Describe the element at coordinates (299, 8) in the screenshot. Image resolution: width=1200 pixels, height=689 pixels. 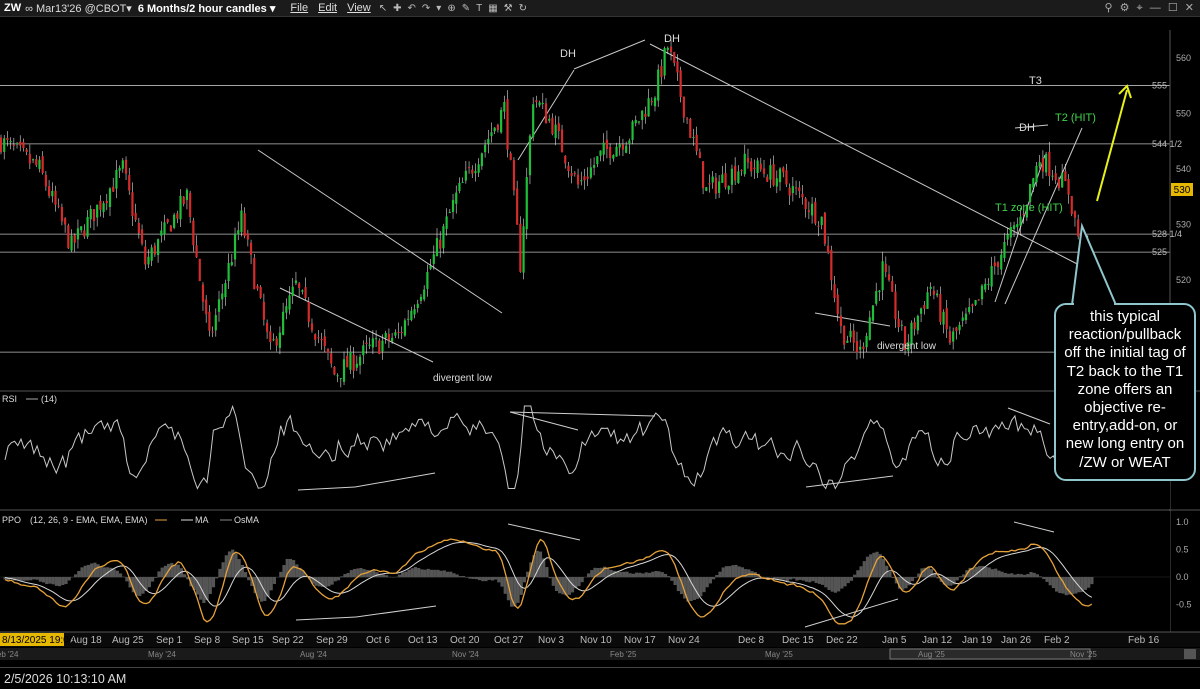
I see `menu-file: File` at that location.